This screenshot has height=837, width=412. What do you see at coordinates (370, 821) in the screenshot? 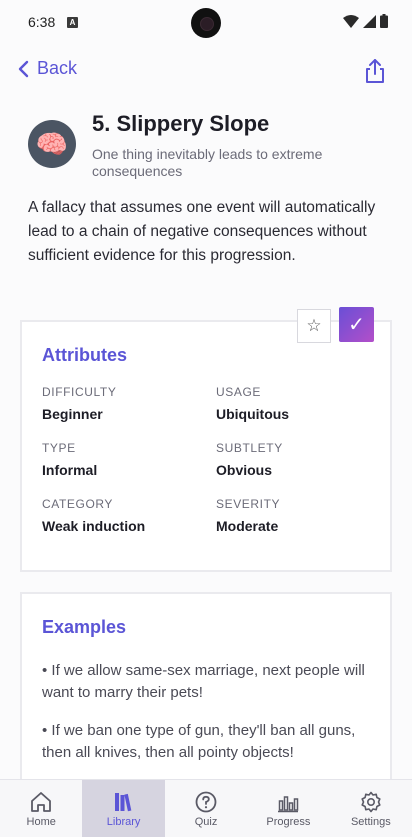
I see `nav-label-settings: Settings` at bounding box center [370, 821].